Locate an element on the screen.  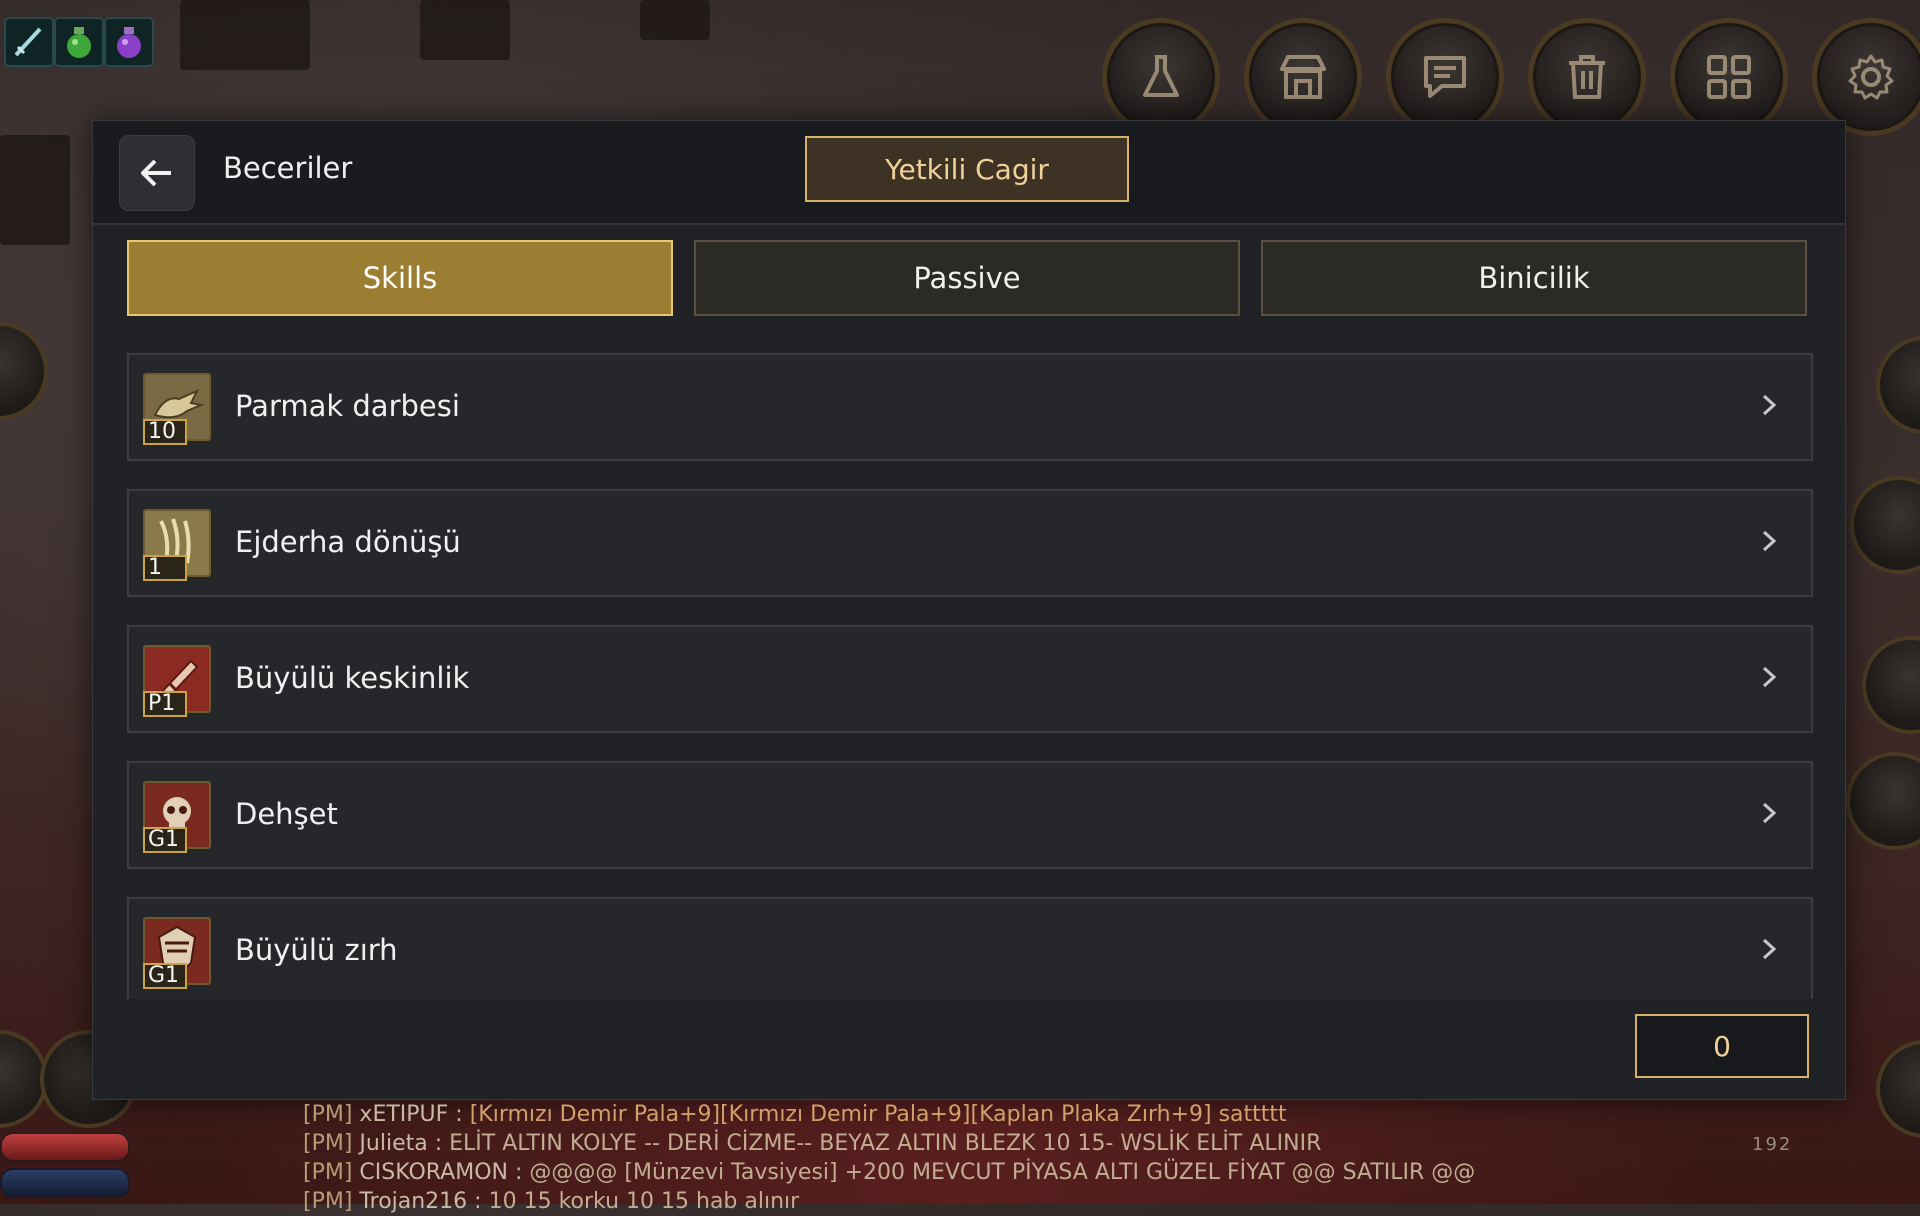
trash-button is located at coordinates (1587, 77).